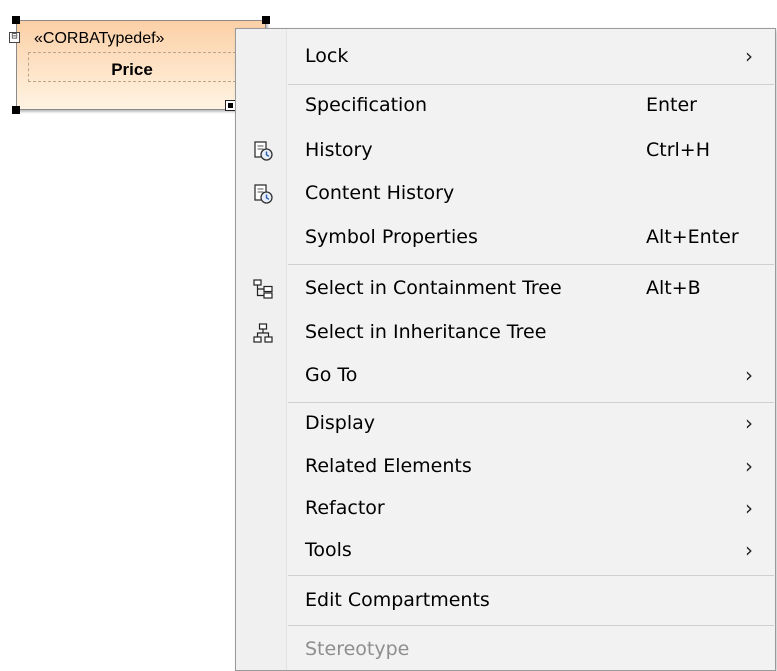 This screenshot has width=777, height=671. Describe the element at coordinates (505, 106) in the screenshot. I see `menu-item-specification: Specification Enter` at that location.